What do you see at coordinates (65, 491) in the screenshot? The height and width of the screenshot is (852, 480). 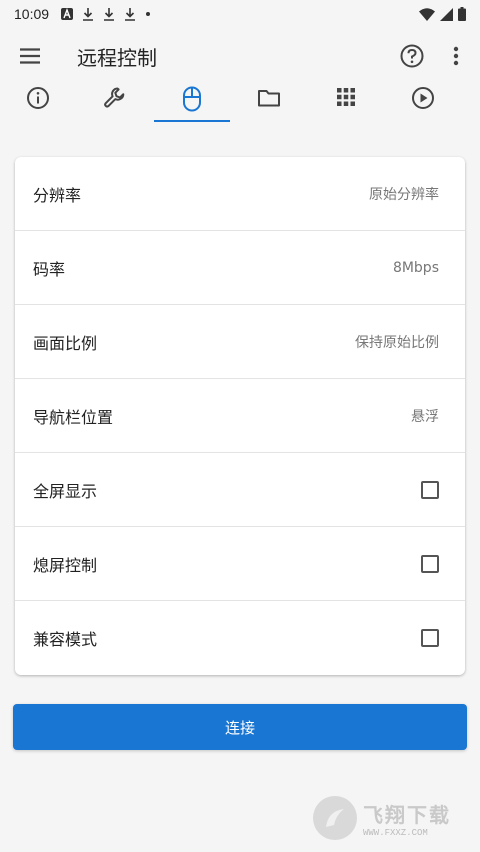 I see `setting-label: 全屏显示` at bounding box center [65, 491].